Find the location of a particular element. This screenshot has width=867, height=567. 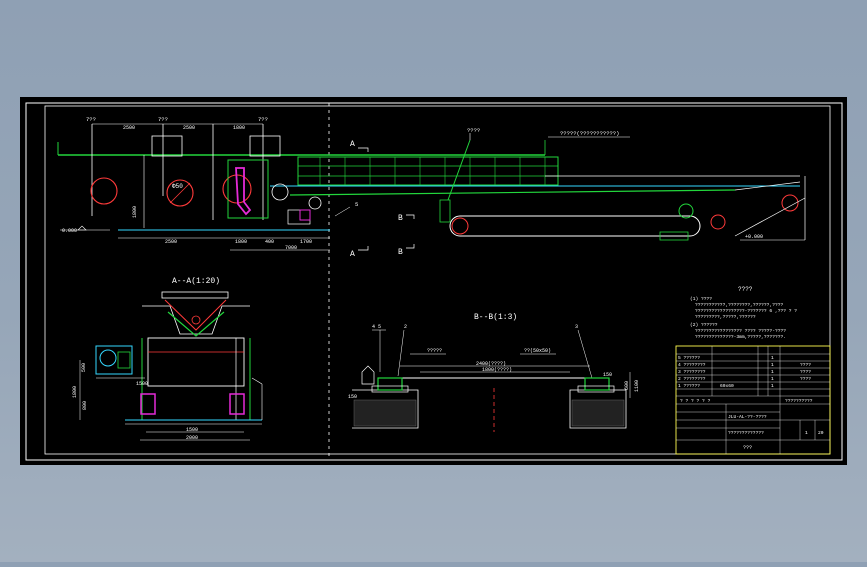

section-b-top: B is located at coordinates (400, 218).